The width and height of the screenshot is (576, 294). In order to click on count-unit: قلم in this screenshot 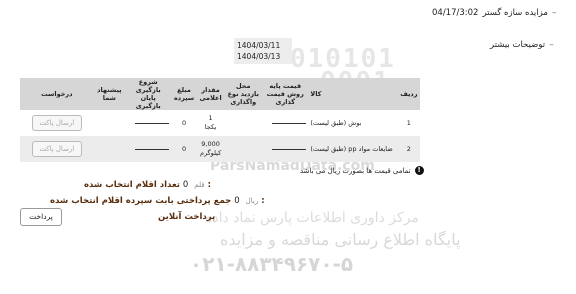, I will do `click(199, 185)`.